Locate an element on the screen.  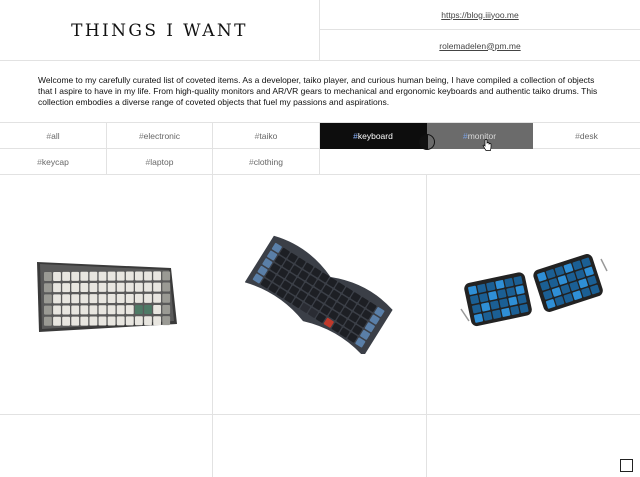
tag-taiko: # taiko is located at coordinates (266, 136).